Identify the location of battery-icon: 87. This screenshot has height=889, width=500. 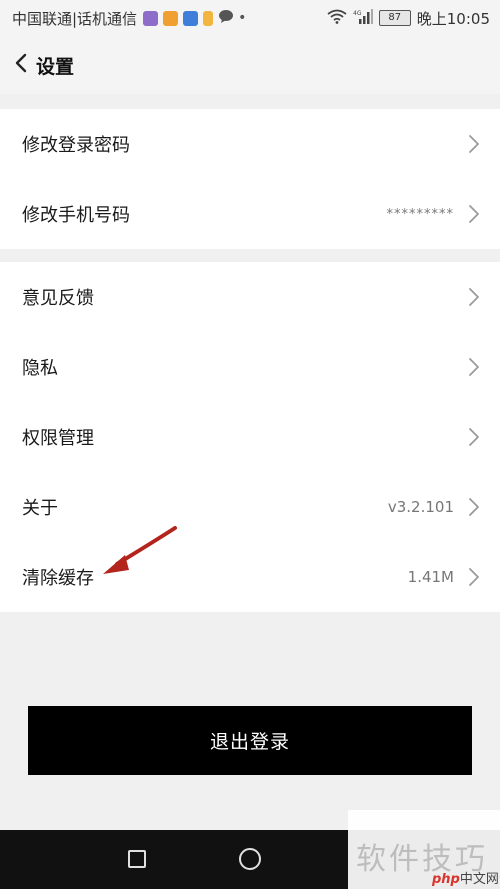
(394, 18).